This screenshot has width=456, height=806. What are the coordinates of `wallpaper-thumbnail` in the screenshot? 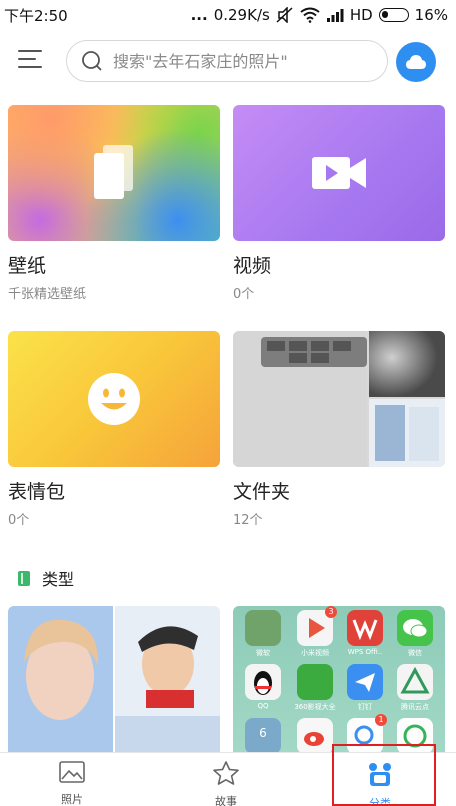 It's located at (114, 173).